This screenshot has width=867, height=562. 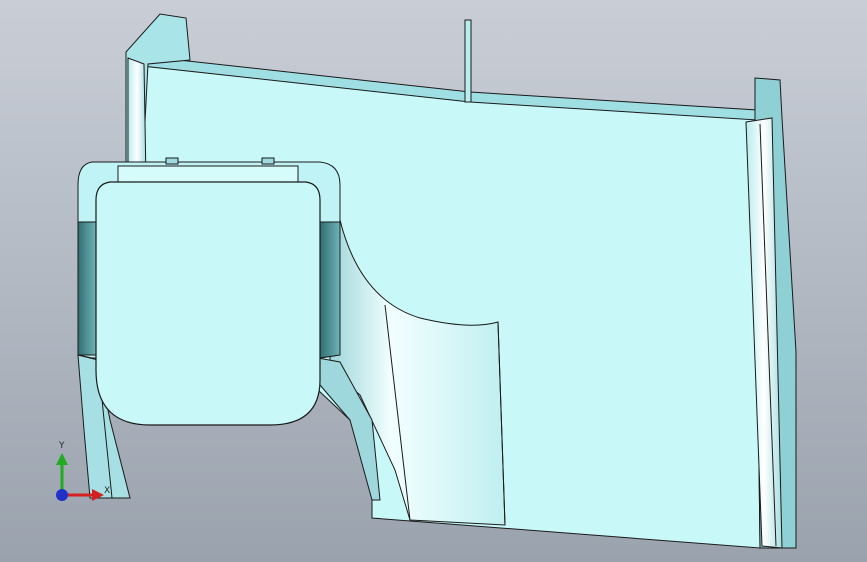 I want to click on box-tab-left, so click(x=172, y=161).